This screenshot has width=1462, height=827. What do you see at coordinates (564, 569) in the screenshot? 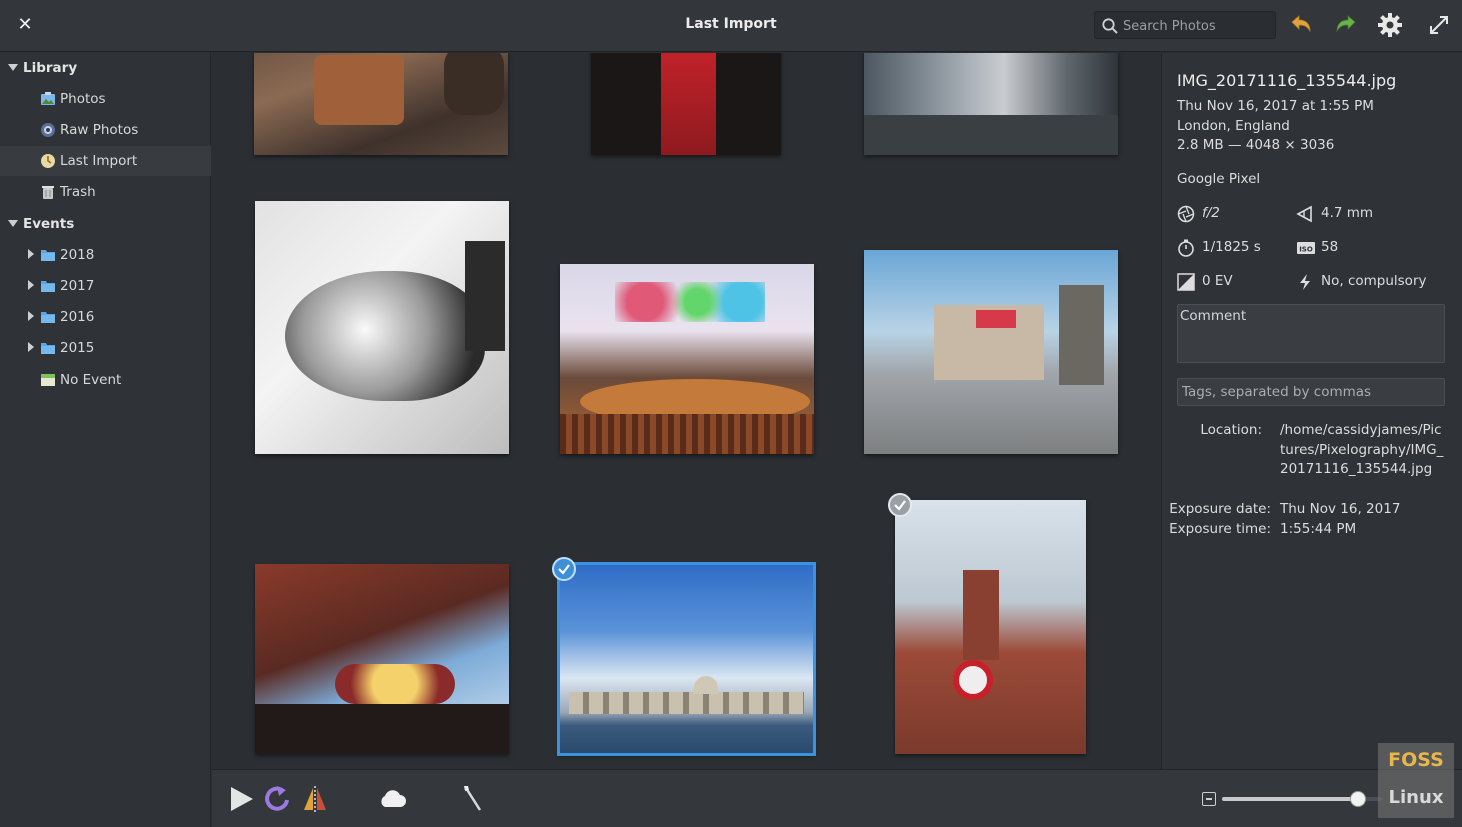
I see `selected-check-icon` at bounding box center [564, 569].